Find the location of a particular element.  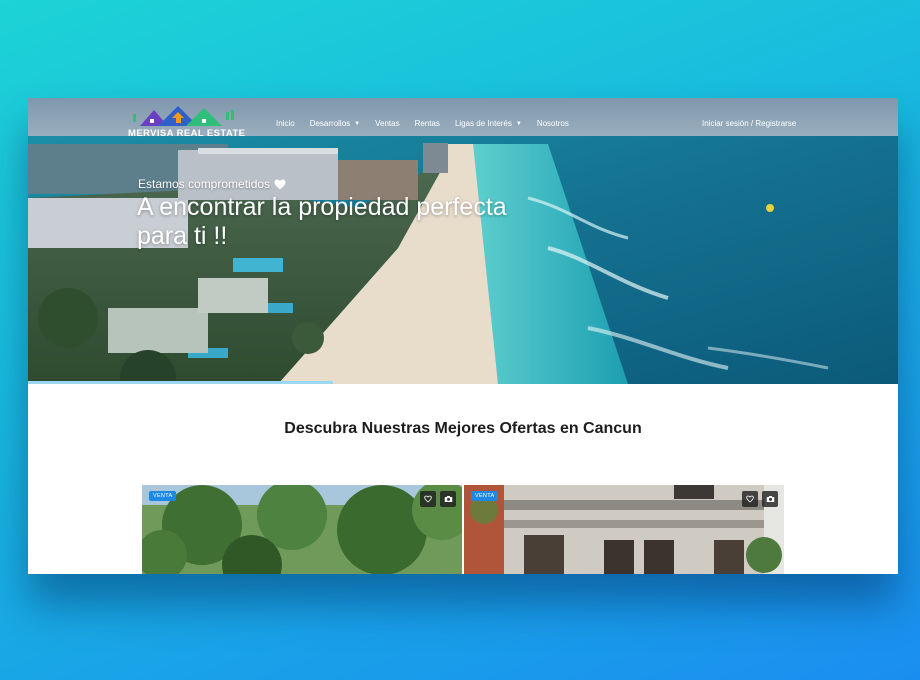

brand-logo: MERVISA REAL ESTATE is located at coordinates (187, 122).